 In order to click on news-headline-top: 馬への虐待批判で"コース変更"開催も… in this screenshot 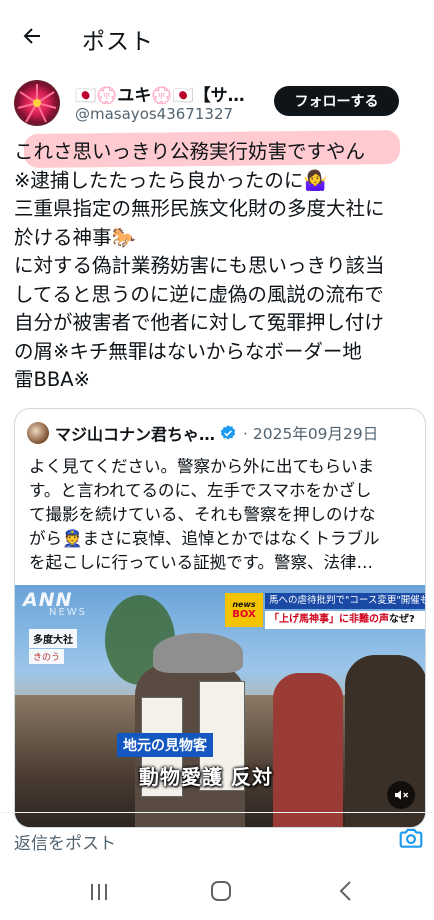, I will do `click(345, 601)`.